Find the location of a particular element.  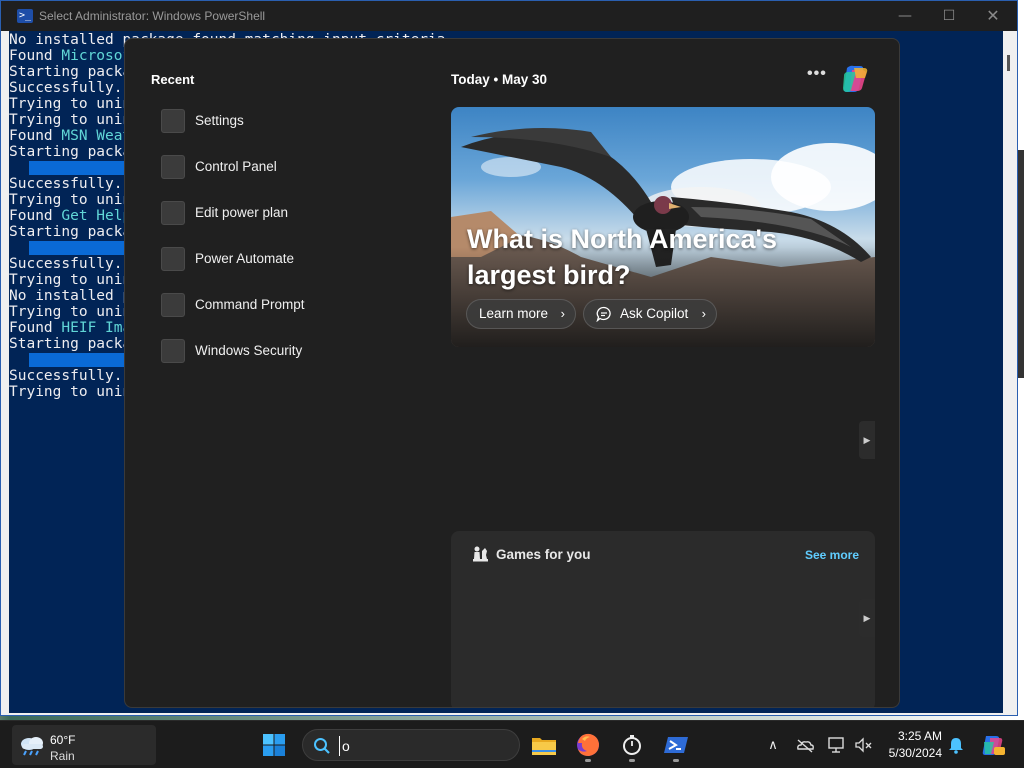

rain-cloud-icon is located at coordinates (32, 746).